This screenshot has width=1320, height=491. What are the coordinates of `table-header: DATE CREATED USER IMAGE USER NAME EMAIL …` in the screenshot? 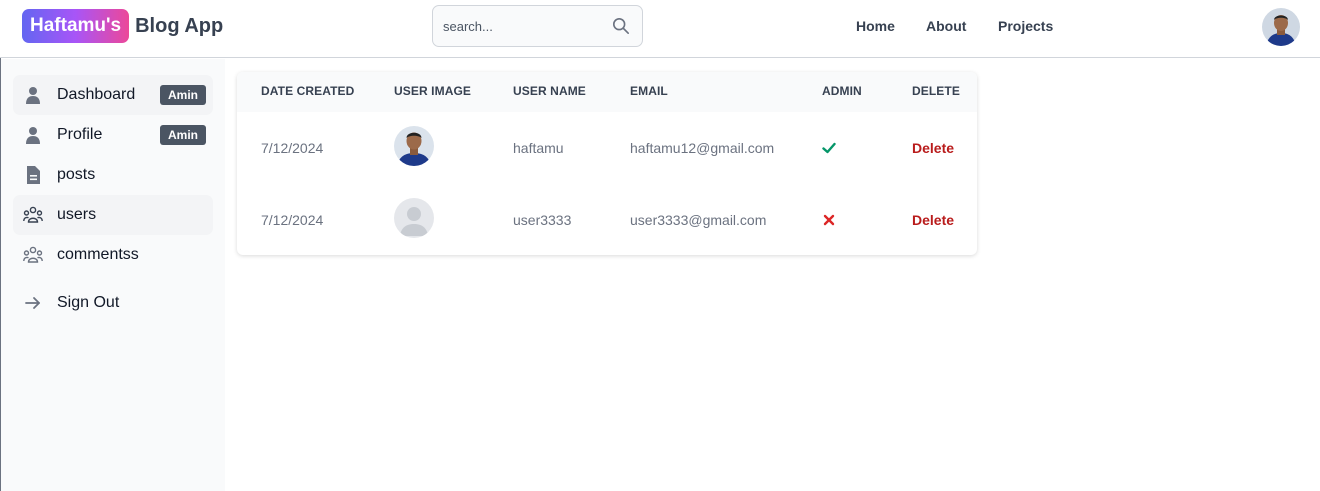 It's located at (607, 92).